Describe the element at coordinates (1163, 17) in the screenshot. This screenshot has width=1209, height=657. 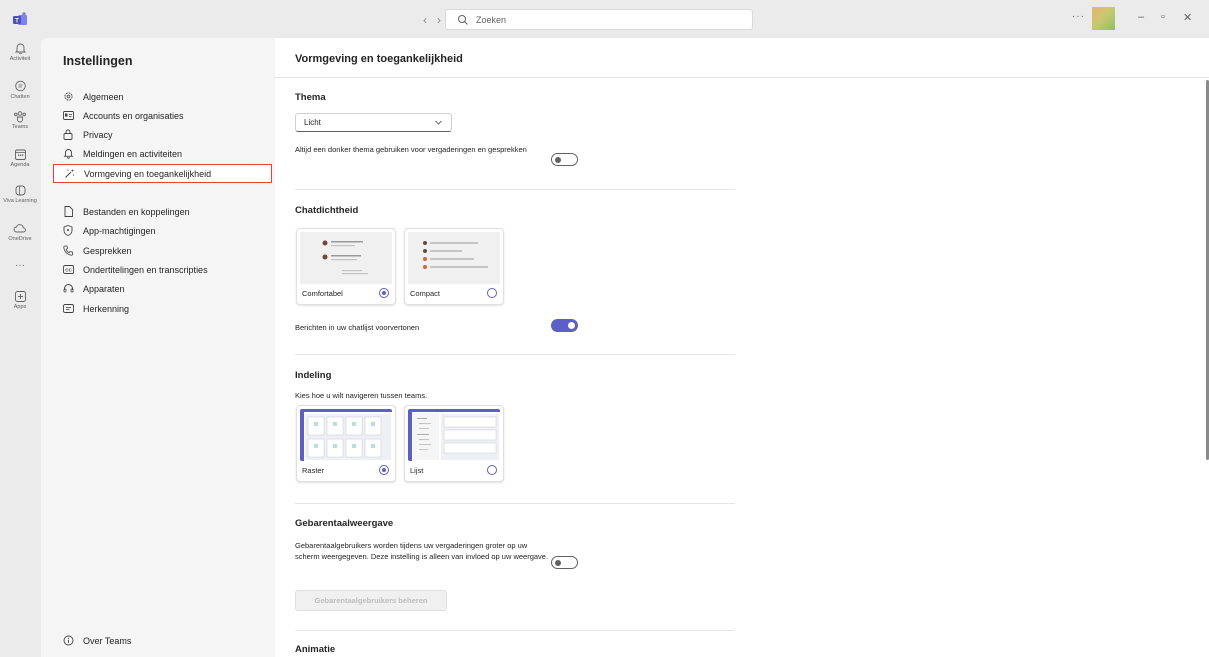
I see `restore-icon: ▫` at that location.